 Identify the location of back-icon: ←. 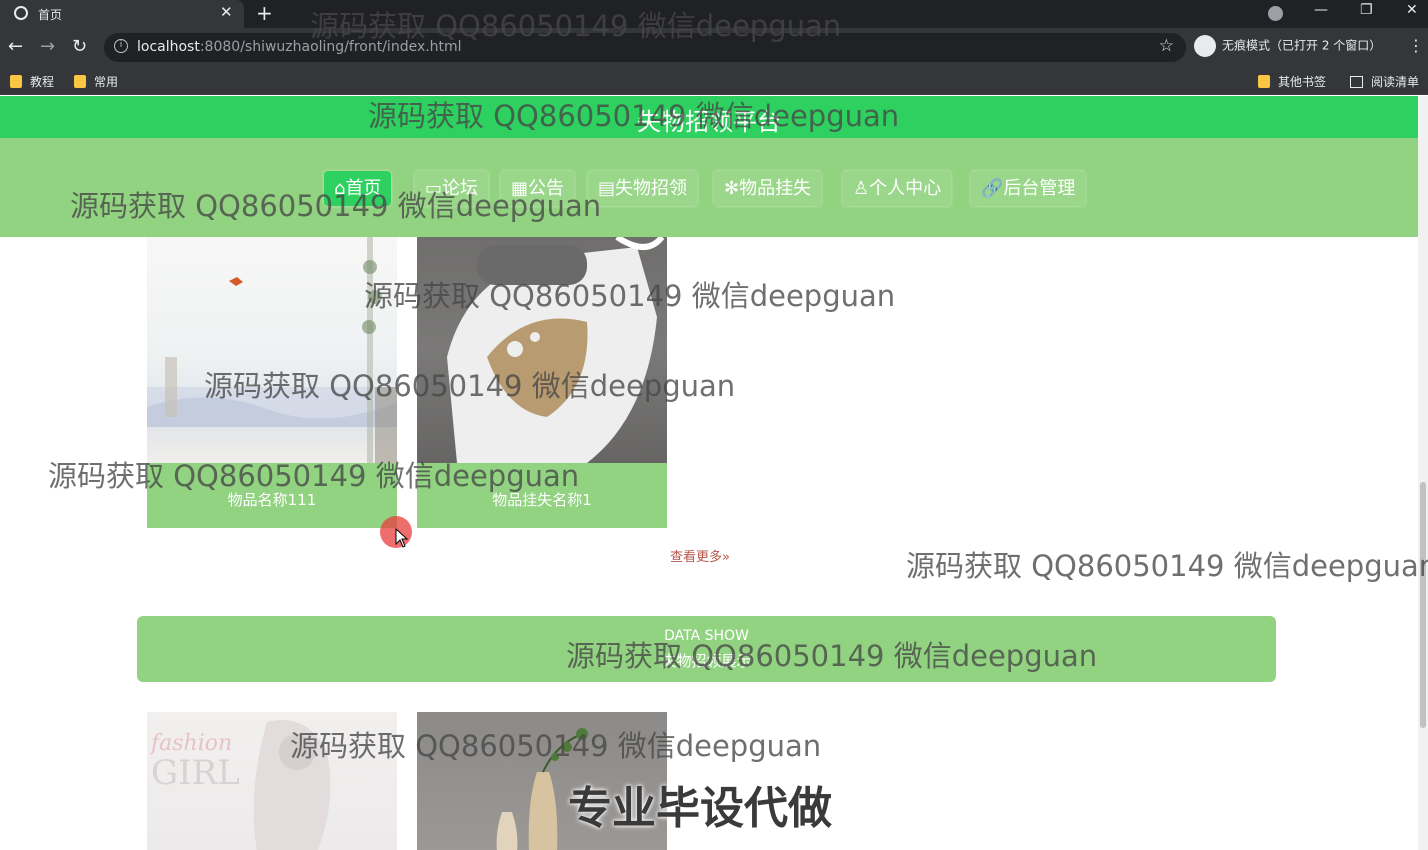
(15, 46).